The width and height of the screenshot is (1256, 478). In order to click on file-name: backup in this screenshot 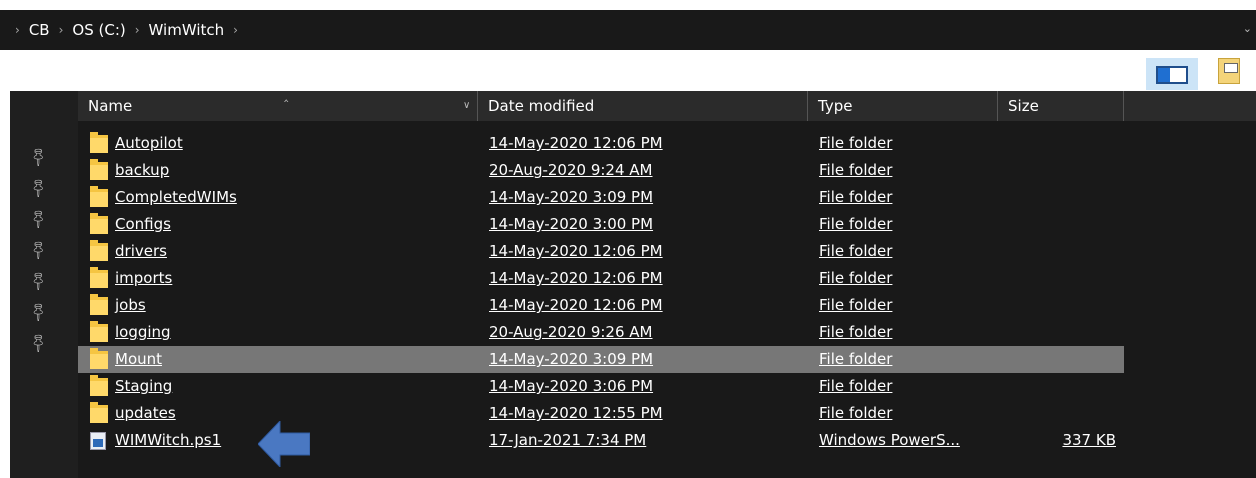, I will do `click(142, 170)`.